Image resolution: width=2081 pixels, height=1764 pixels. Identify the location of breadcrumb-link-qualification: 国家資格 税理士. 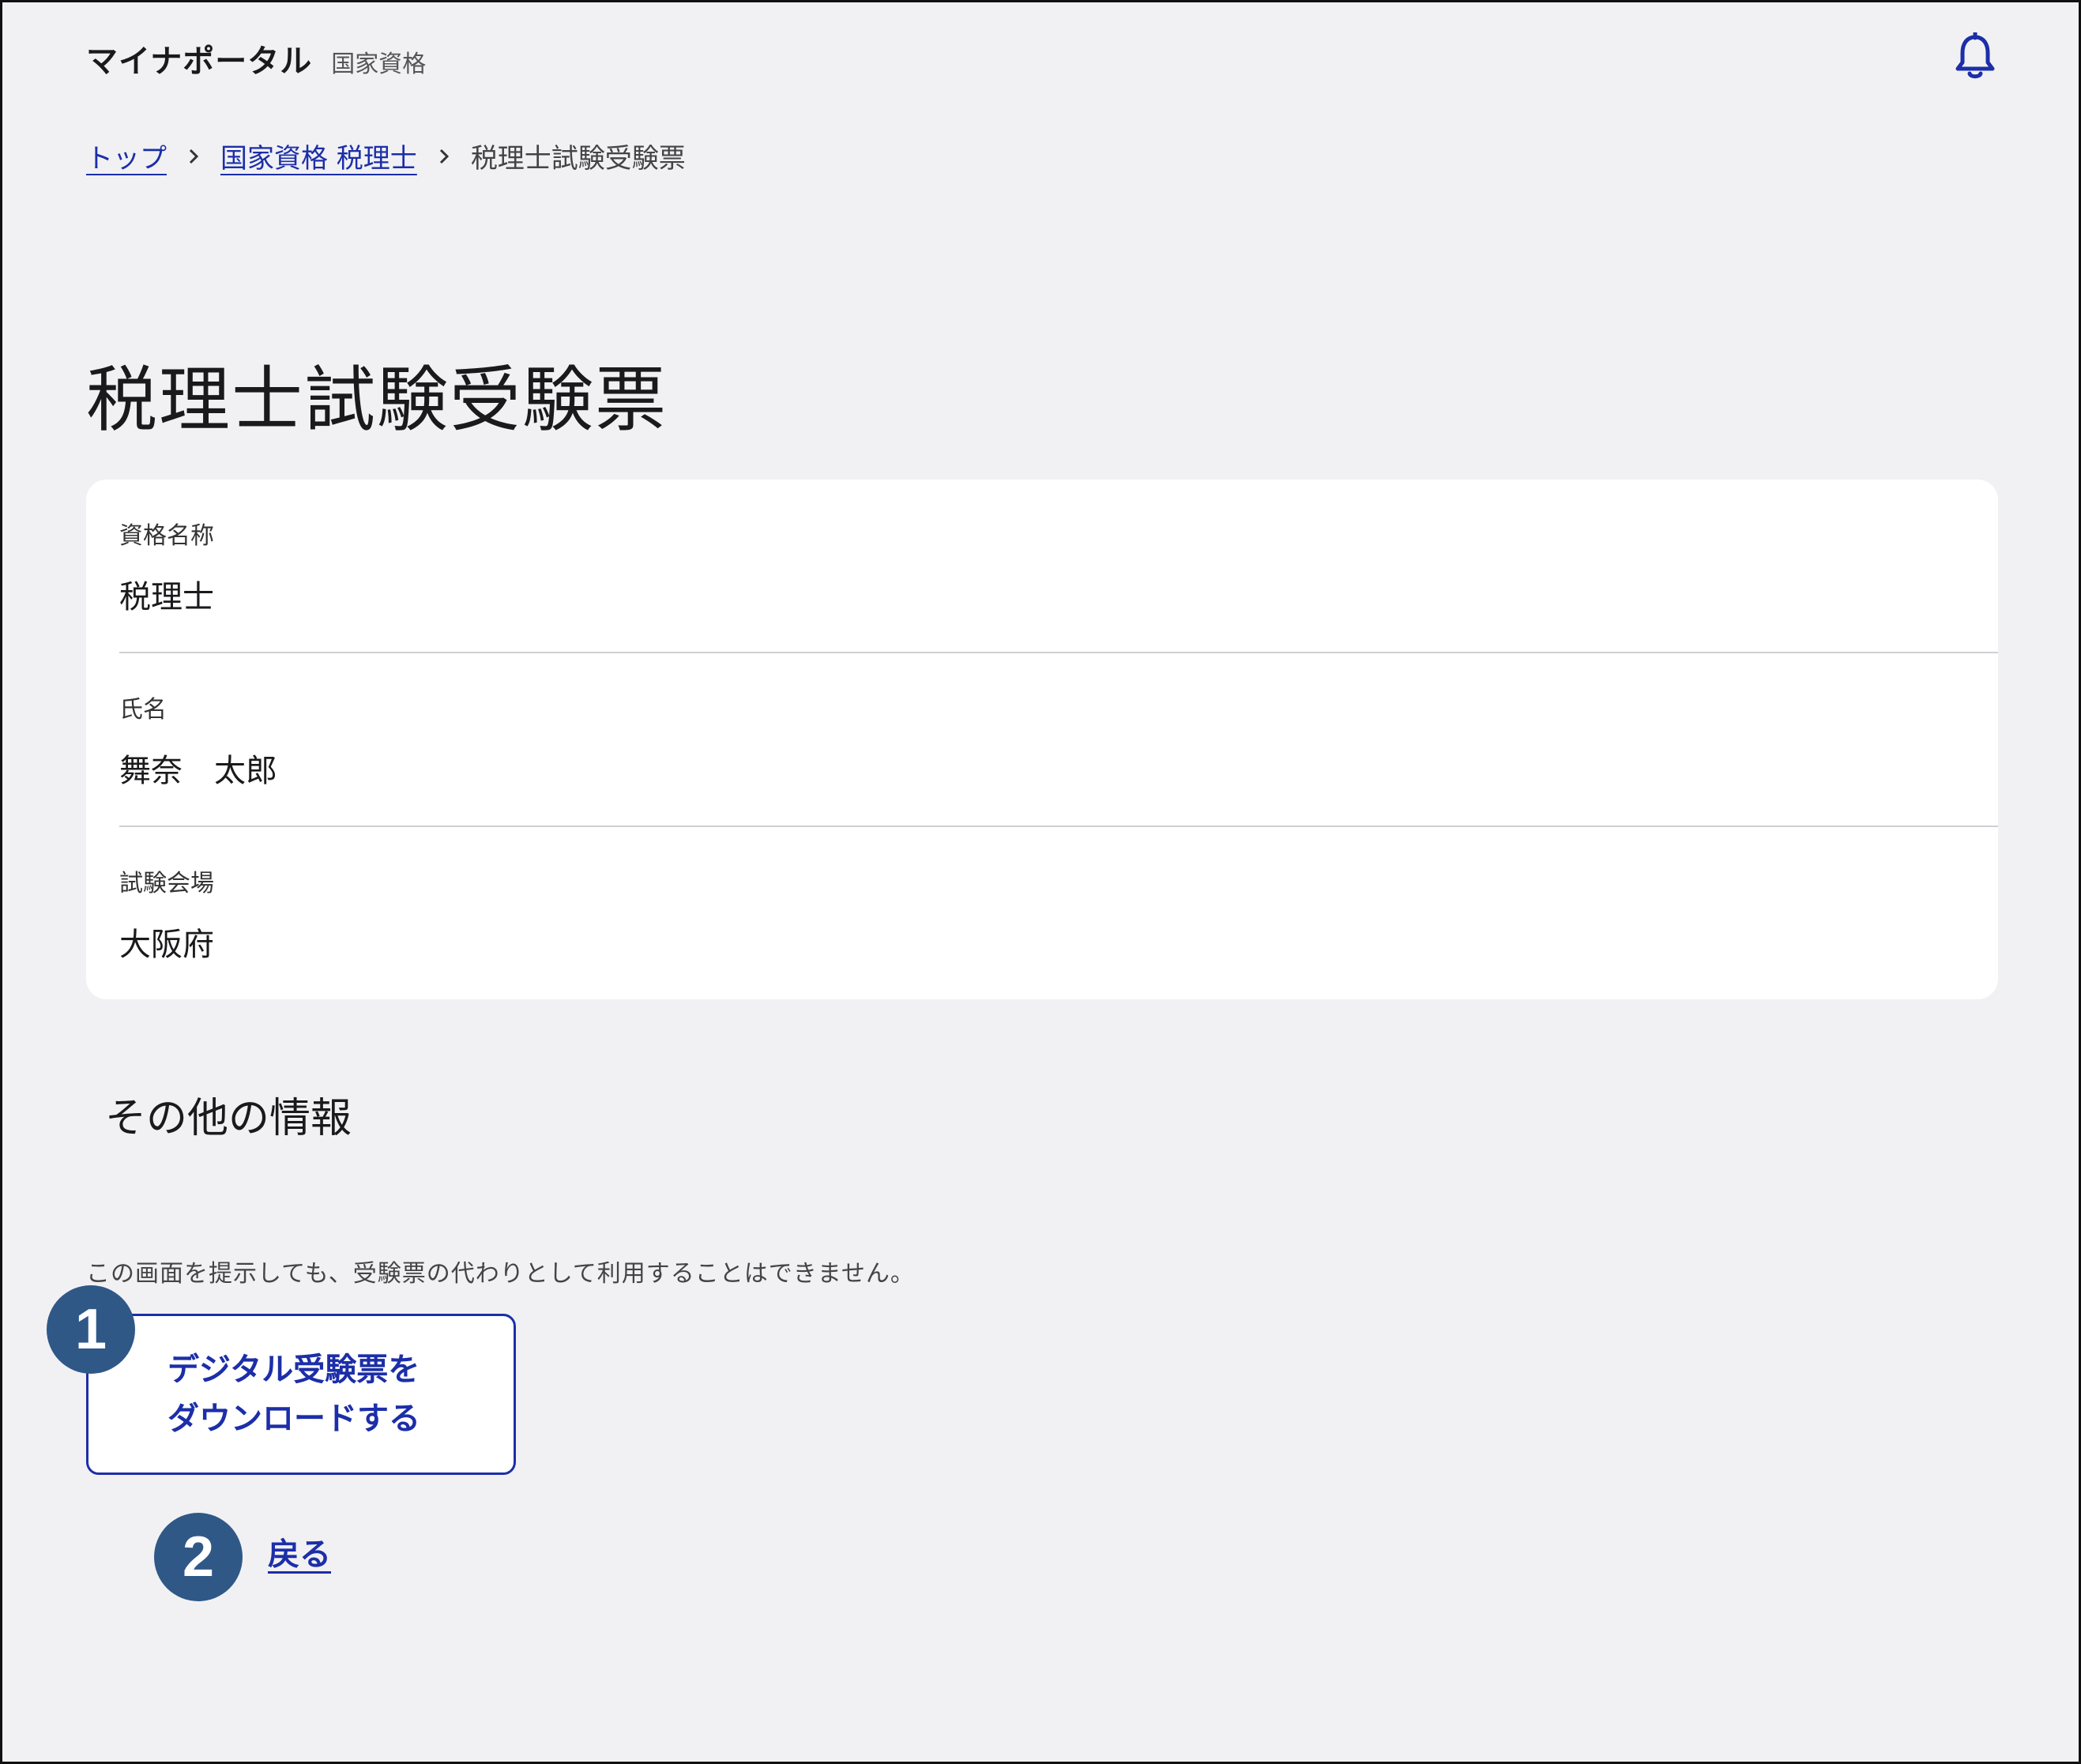
(318, 156).